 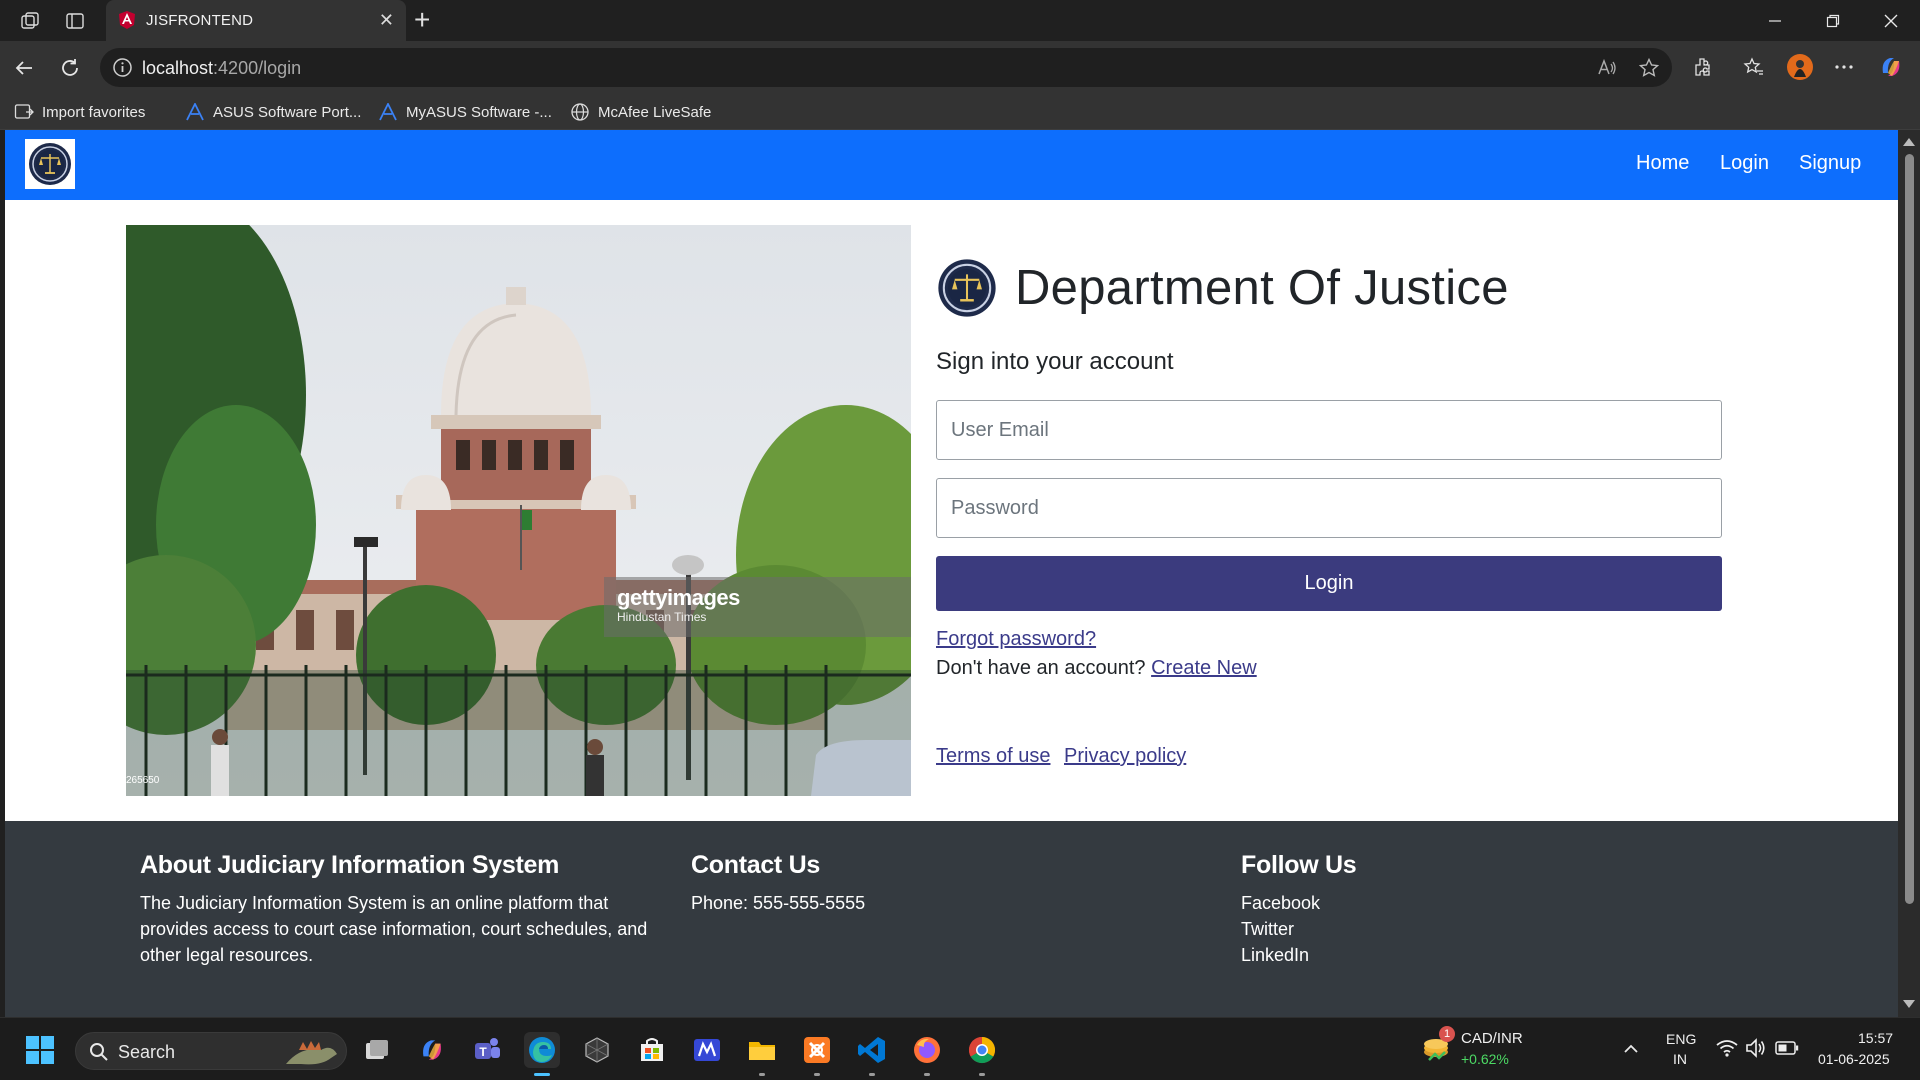 I want to click on dinosaur-highlight-icon, so click(x=311, y=1053).